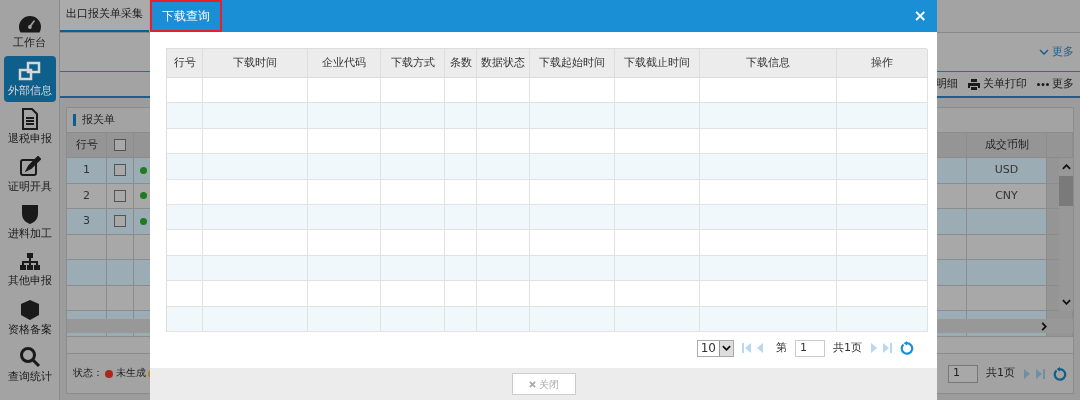  What do you see at coordinates (29, 23) in the screenshot?
I see `gauge-icon` at bounding box center [29, 23].